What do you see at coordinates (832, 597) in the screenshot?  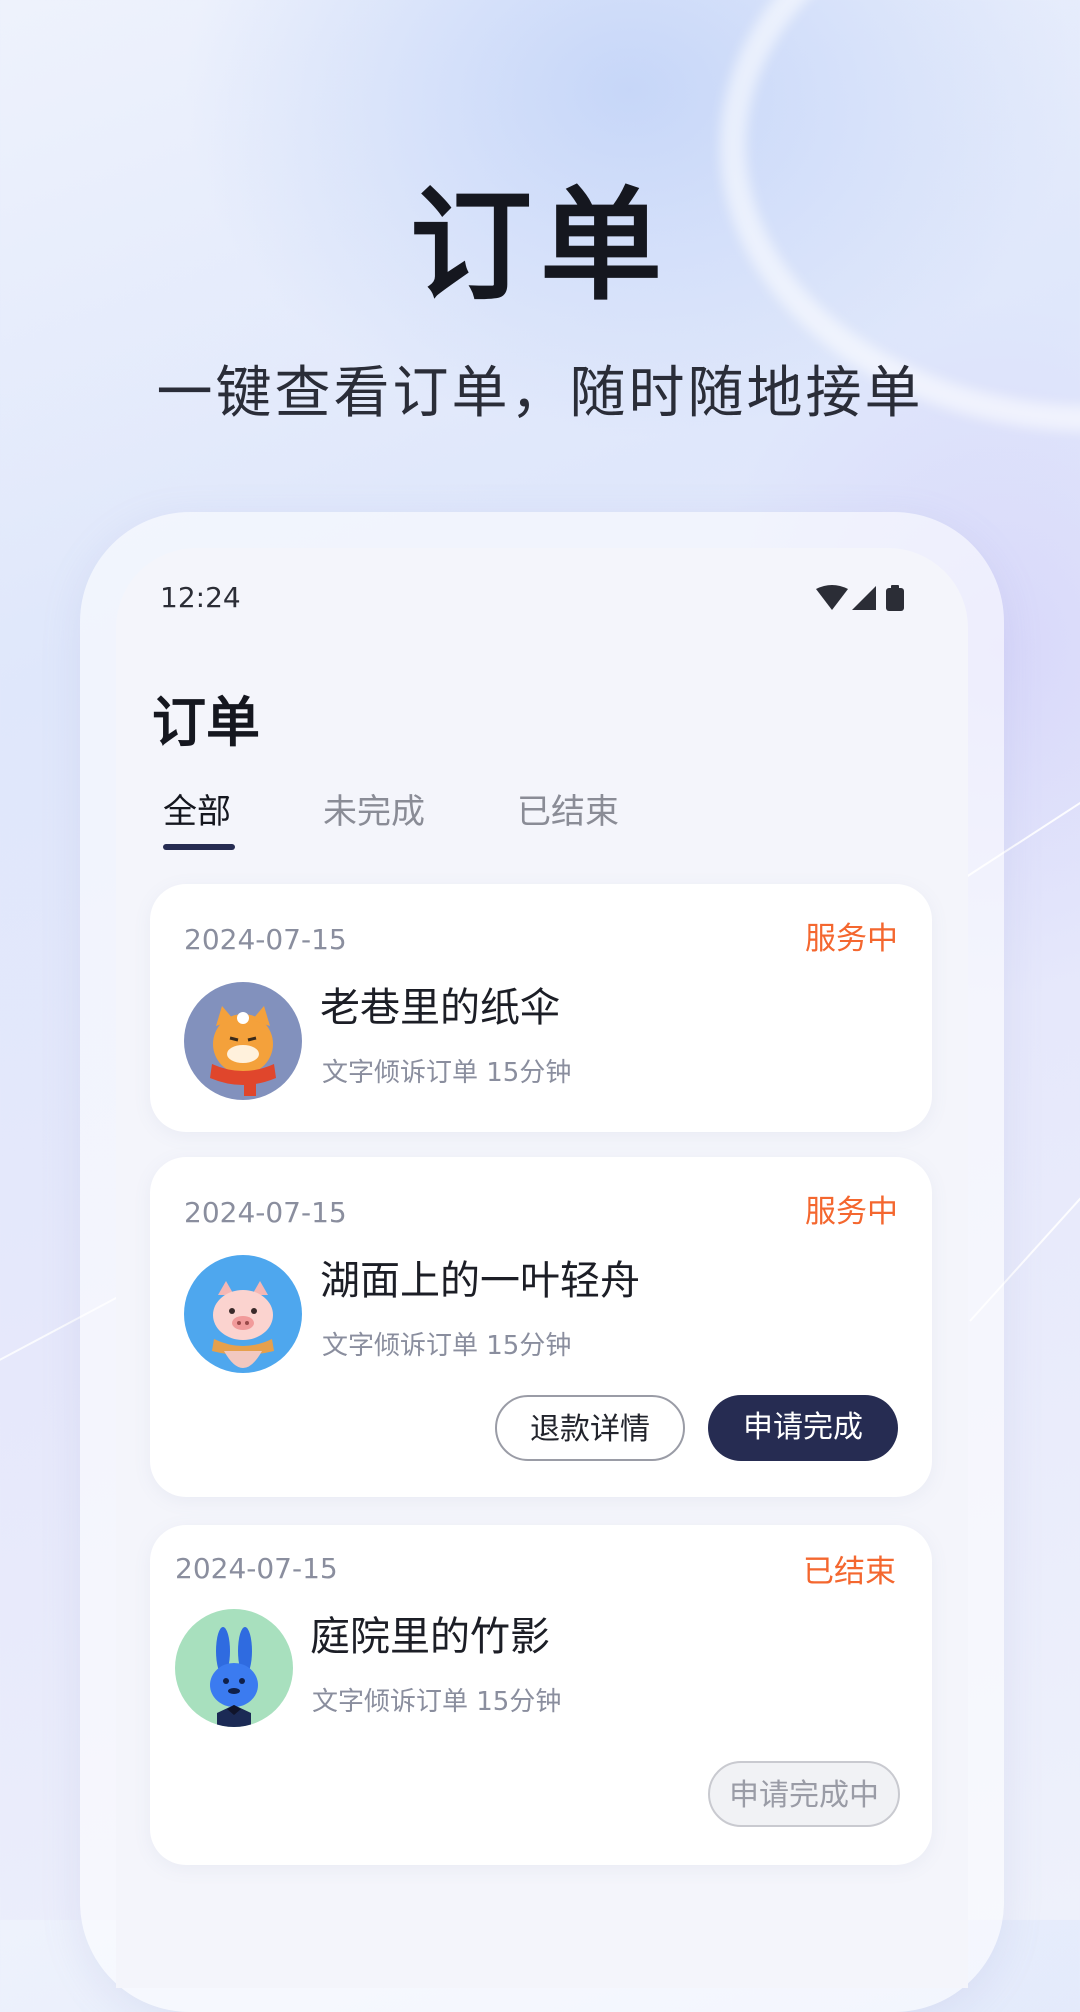 I see `wifi-icon` at bounding box center [832, 597].